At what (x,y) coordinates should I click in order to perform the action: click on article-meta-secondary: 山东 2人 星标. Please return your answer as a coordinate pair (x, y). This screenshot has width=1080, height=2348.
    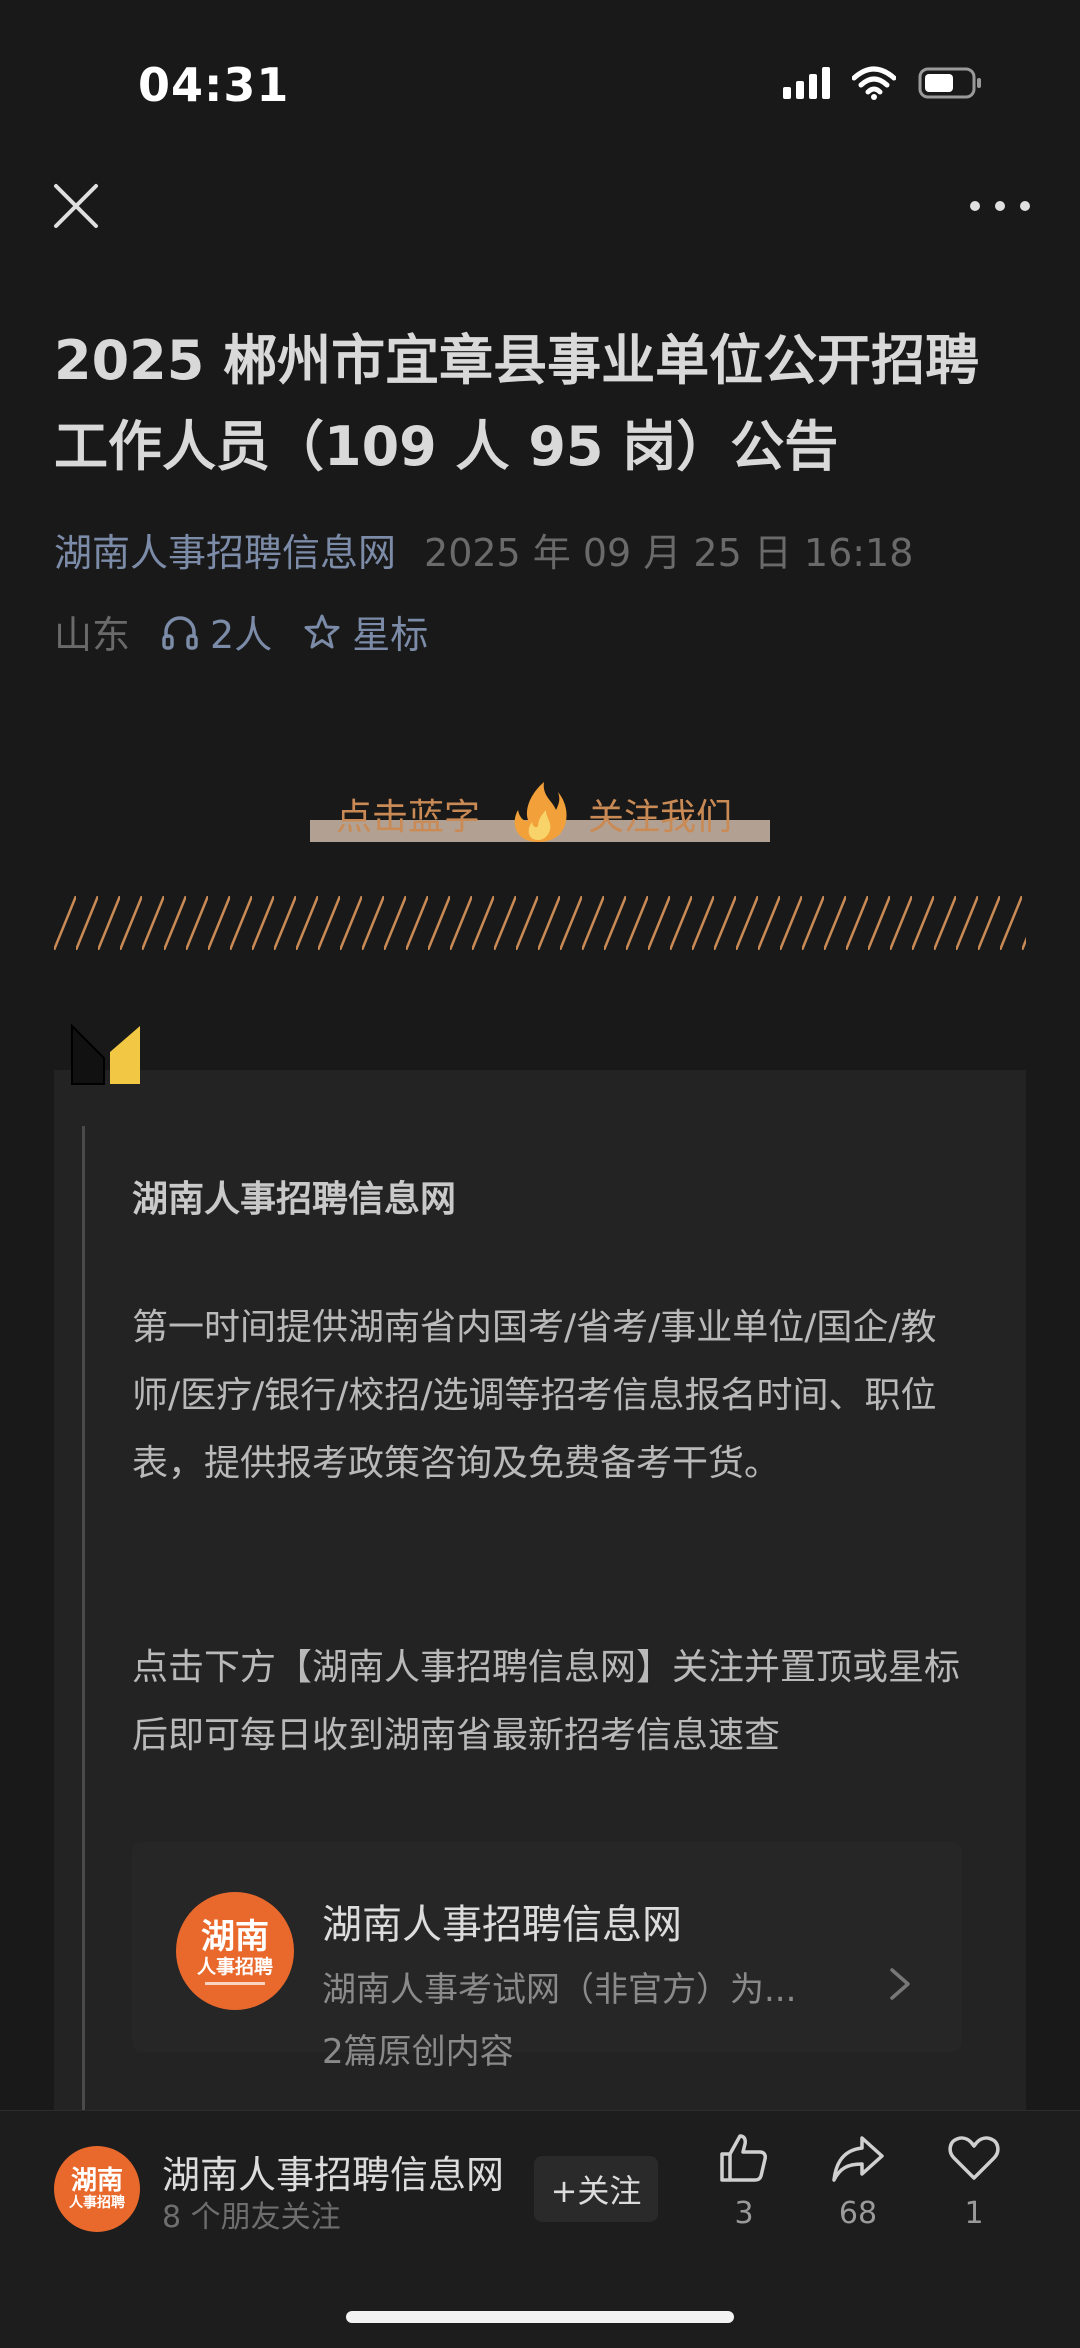
    Looking at the image, I should click on (241, 631).